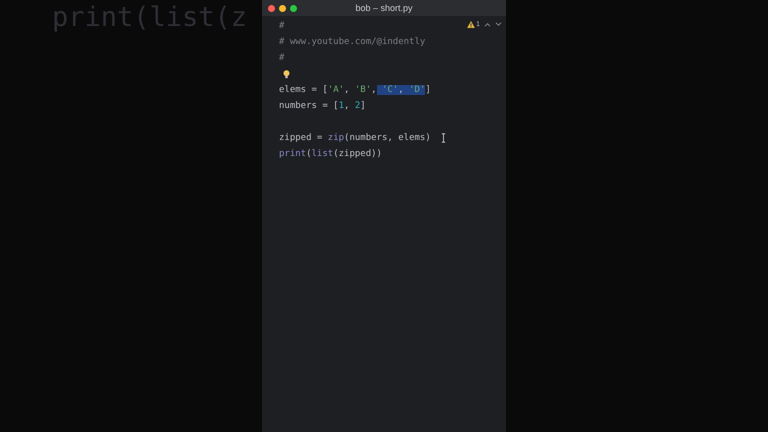 Image resolution: width=768 pixels, height=432 pixels. I want to click on close-button, so click(271, 8).